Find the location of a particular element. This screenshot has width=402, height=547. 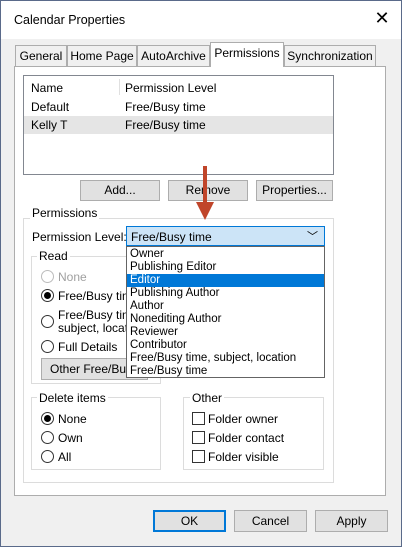

delete-none-label: None is located at coordinates (72, 419).